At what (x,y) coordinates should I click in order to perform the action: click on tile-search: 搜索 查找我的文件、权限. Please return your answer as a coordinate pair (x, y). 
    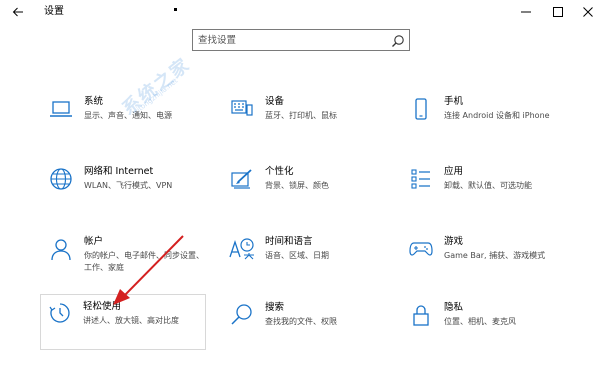
    Looking at the image, I should click on (308, 324).